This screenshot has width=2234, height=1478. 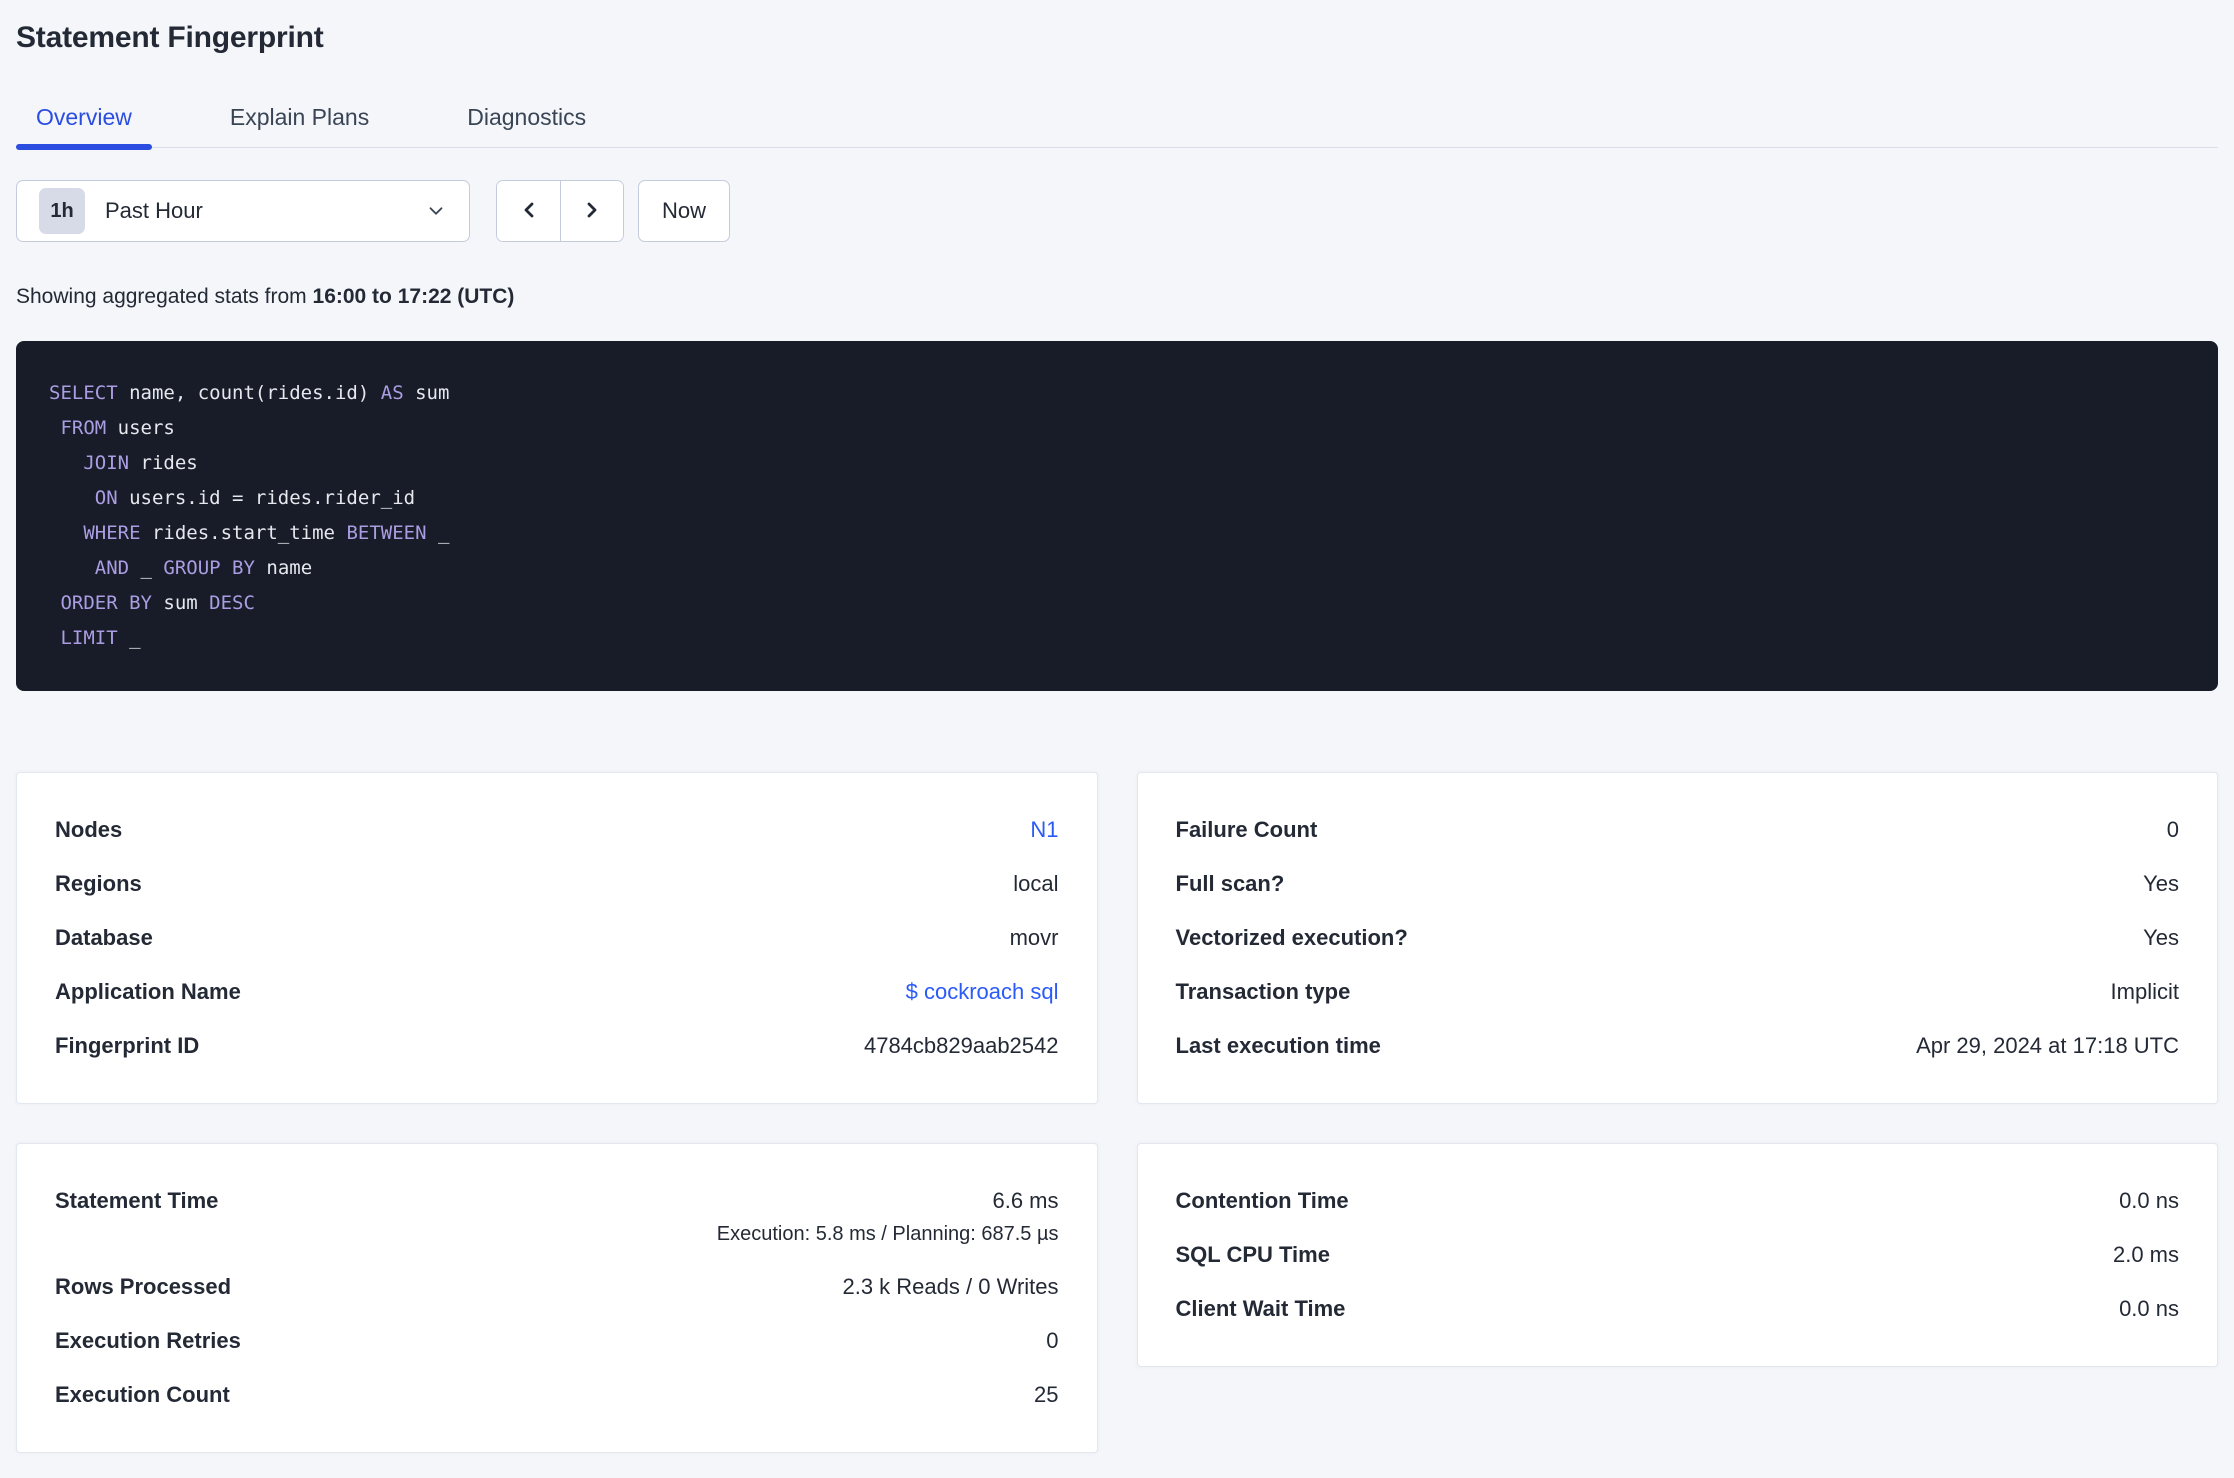 I want to click on sql-line: ORDER BY sum DESC, so click(x=1117, y=603).